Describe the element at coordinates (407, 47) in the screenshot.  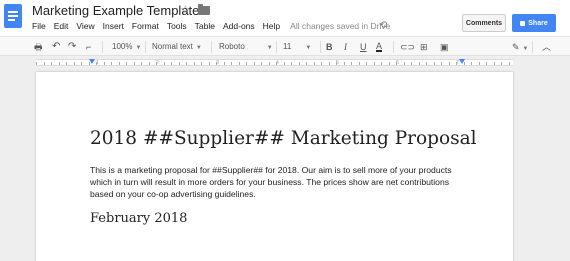
I see `link-icon: ⊂⊃` at that location.